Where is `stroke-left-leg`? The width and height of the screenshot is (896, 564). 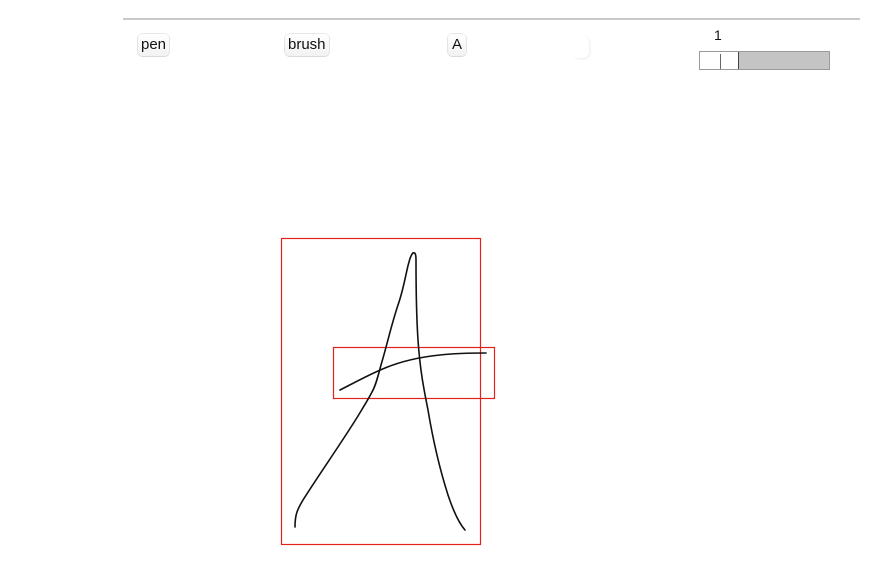
stroke-left-leg is located at coordinates (354, 390).